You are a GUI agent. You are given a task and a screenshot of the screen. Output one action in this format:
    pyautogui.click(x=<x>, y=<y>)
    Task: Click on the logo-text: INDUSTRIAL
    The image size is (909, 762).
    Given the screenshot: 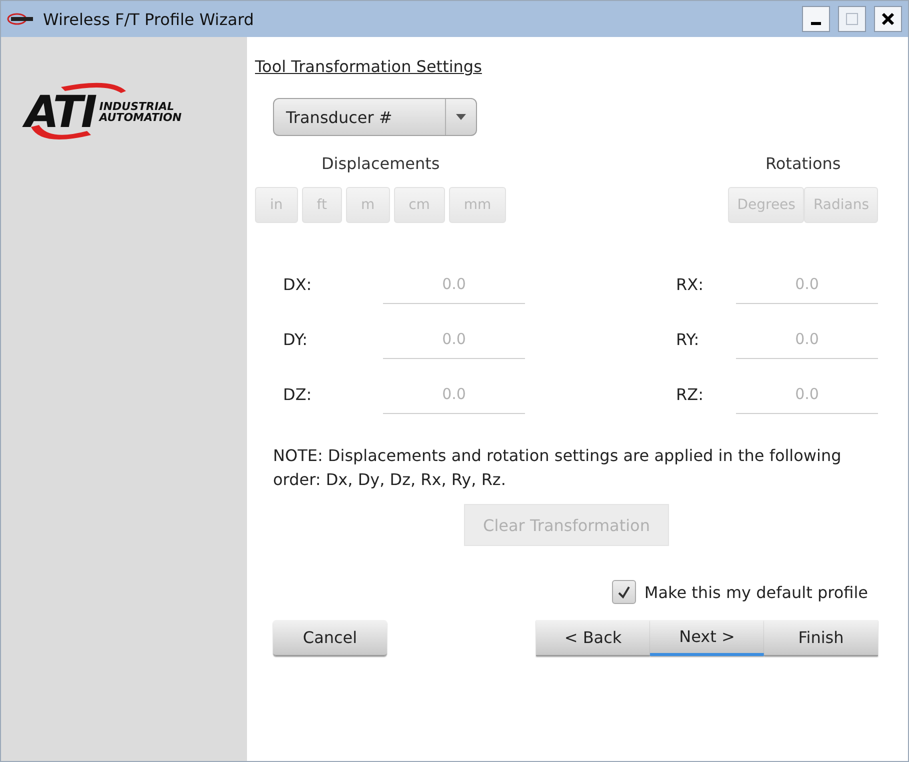 What is the action you would take?
    pyautogui.click(x=136, y=106)
    